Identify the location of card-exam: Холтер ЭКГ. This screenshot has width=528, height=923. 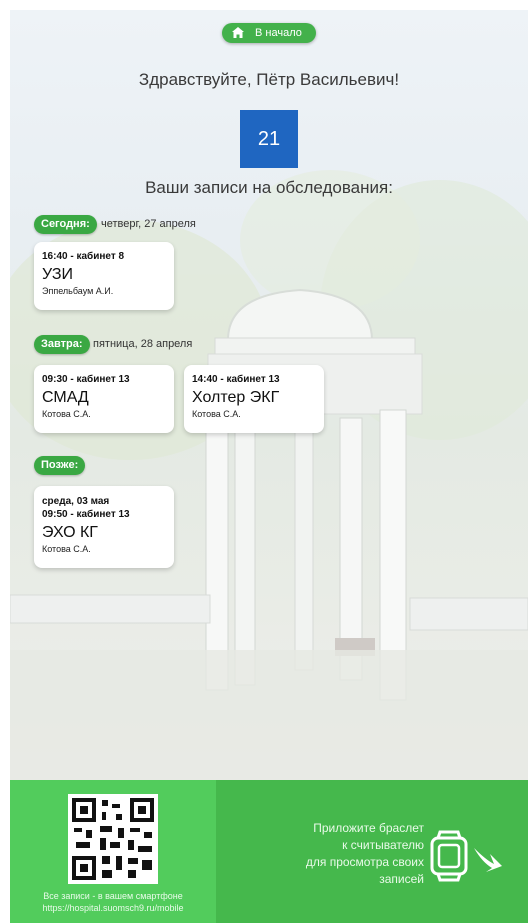
(236, 397).